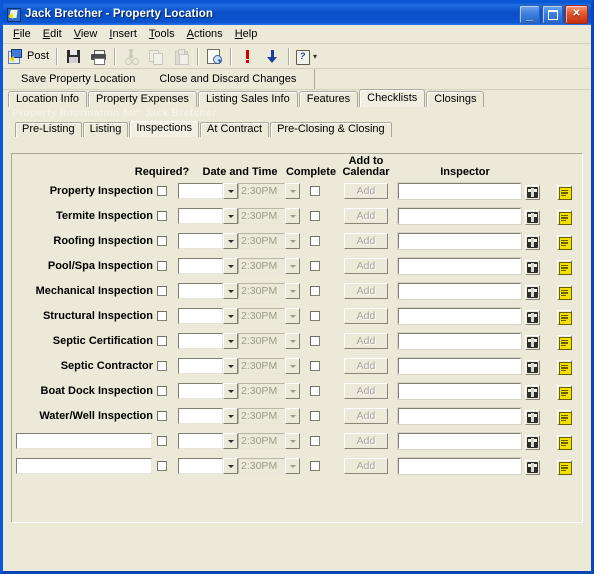 The width and height of the screenshot is (594, 574). Describe the element at coordinates (235, 129) in the screenshot. I see `subtab-at-contract: At Contract` at that location.